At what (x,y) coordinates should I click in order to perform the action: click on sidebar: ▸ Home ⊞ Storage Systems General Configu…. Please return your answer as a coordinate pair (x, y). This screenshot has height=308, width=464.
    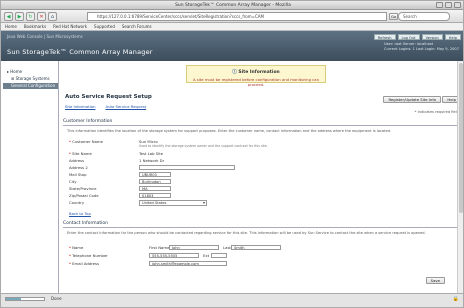
    Looking at the image, I should click on (30, 177).